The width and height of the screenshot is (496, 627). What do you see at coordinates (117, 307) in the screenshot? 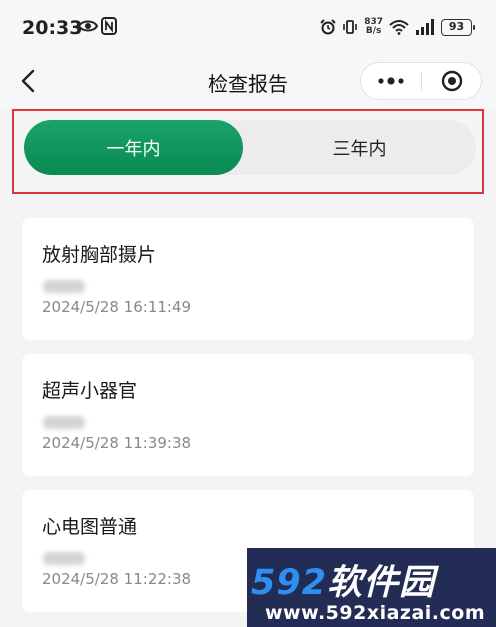
I see `report-date: 2024/5/28 16:11:49` at bounding box center [117, 307].